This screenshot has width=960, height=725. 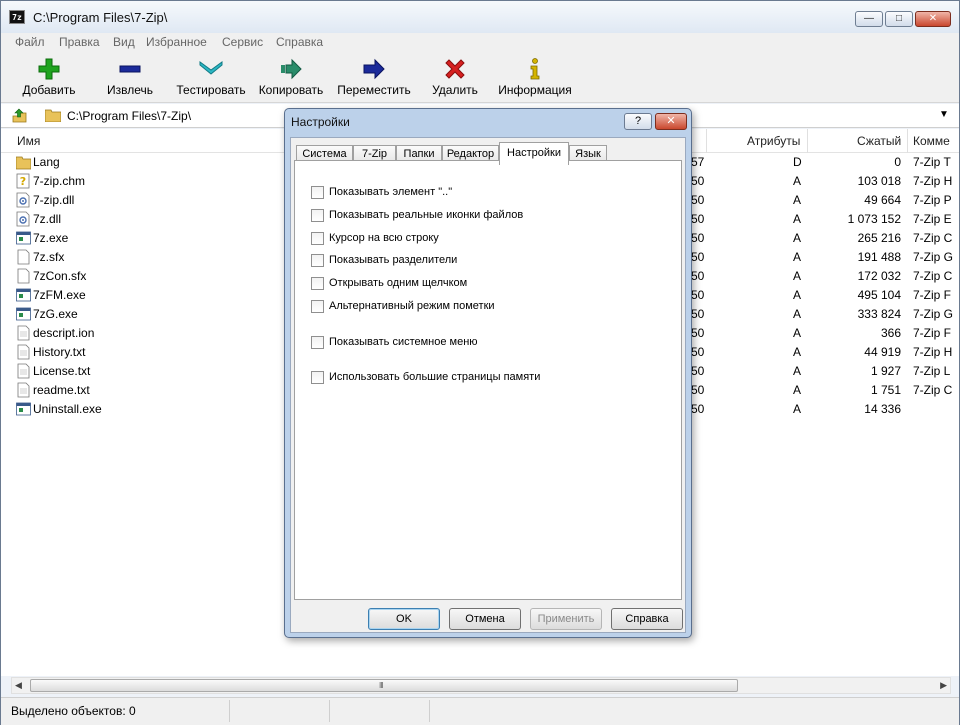 What do you see at coordinates (28, 141) in the screenshot?
I see `column-name: Имя` at bounding box center [28, 141].